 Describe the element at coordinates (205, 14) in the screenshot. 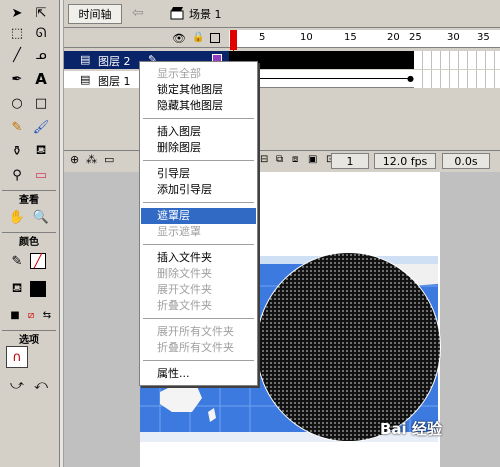

I see `scene-label: 场景 1` at that location.